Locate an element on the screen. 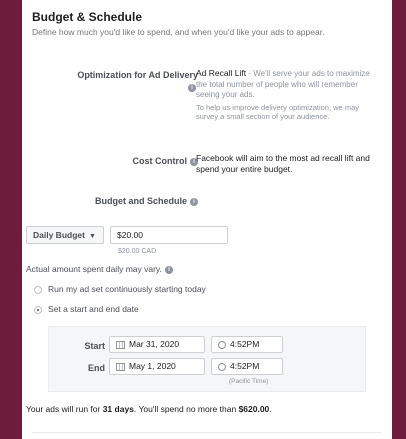 The image size is (406, 439). end-date-value: May 1, 2020 is located at coordinates (152, 366).